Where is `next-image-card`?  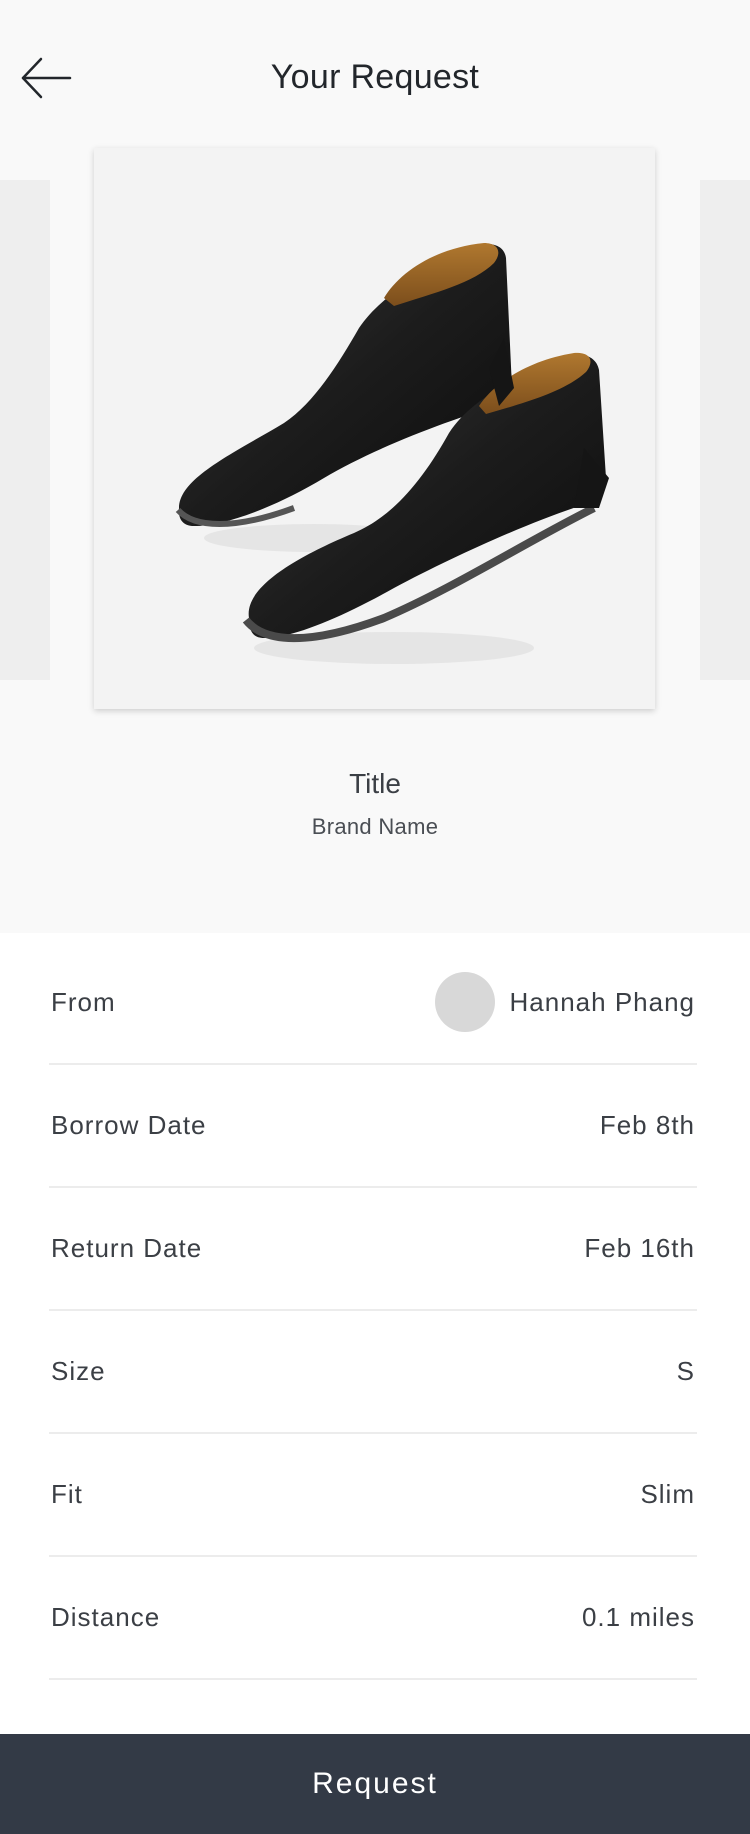
next-image-card is located at coordinates (725, 430).